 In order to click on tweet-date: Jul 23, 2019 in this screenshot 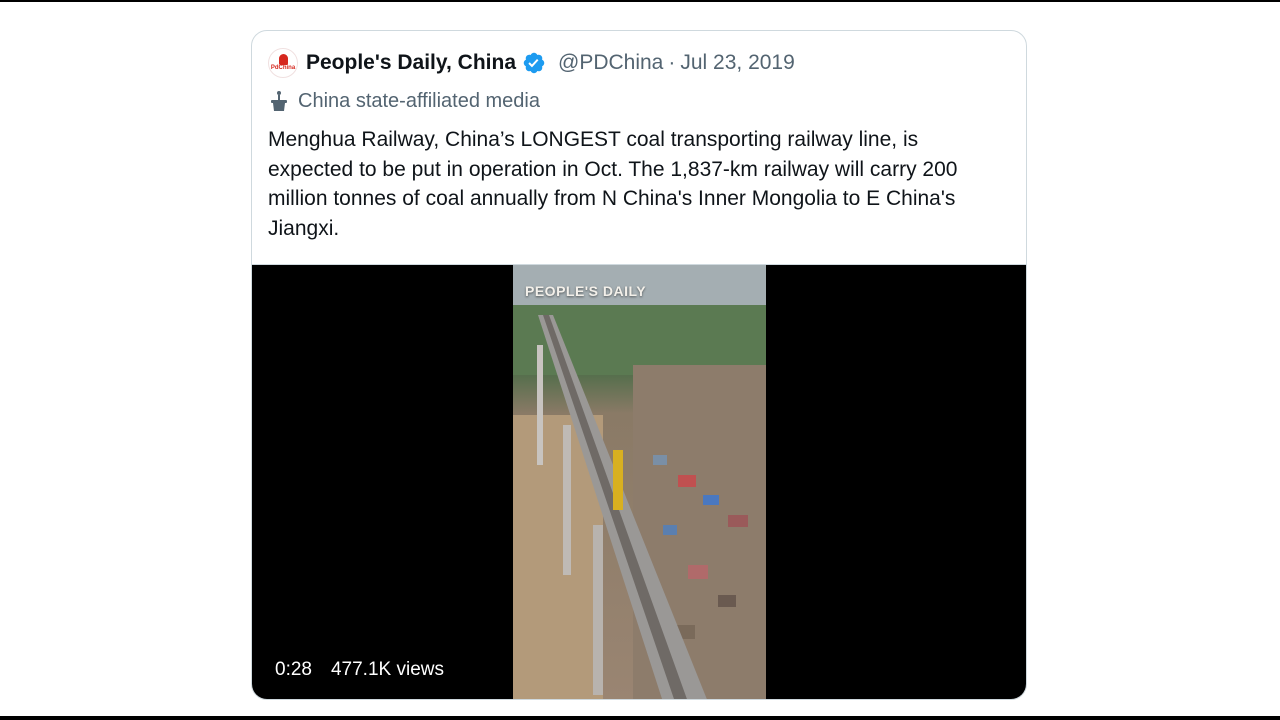, I will do `click(737, 63)`.